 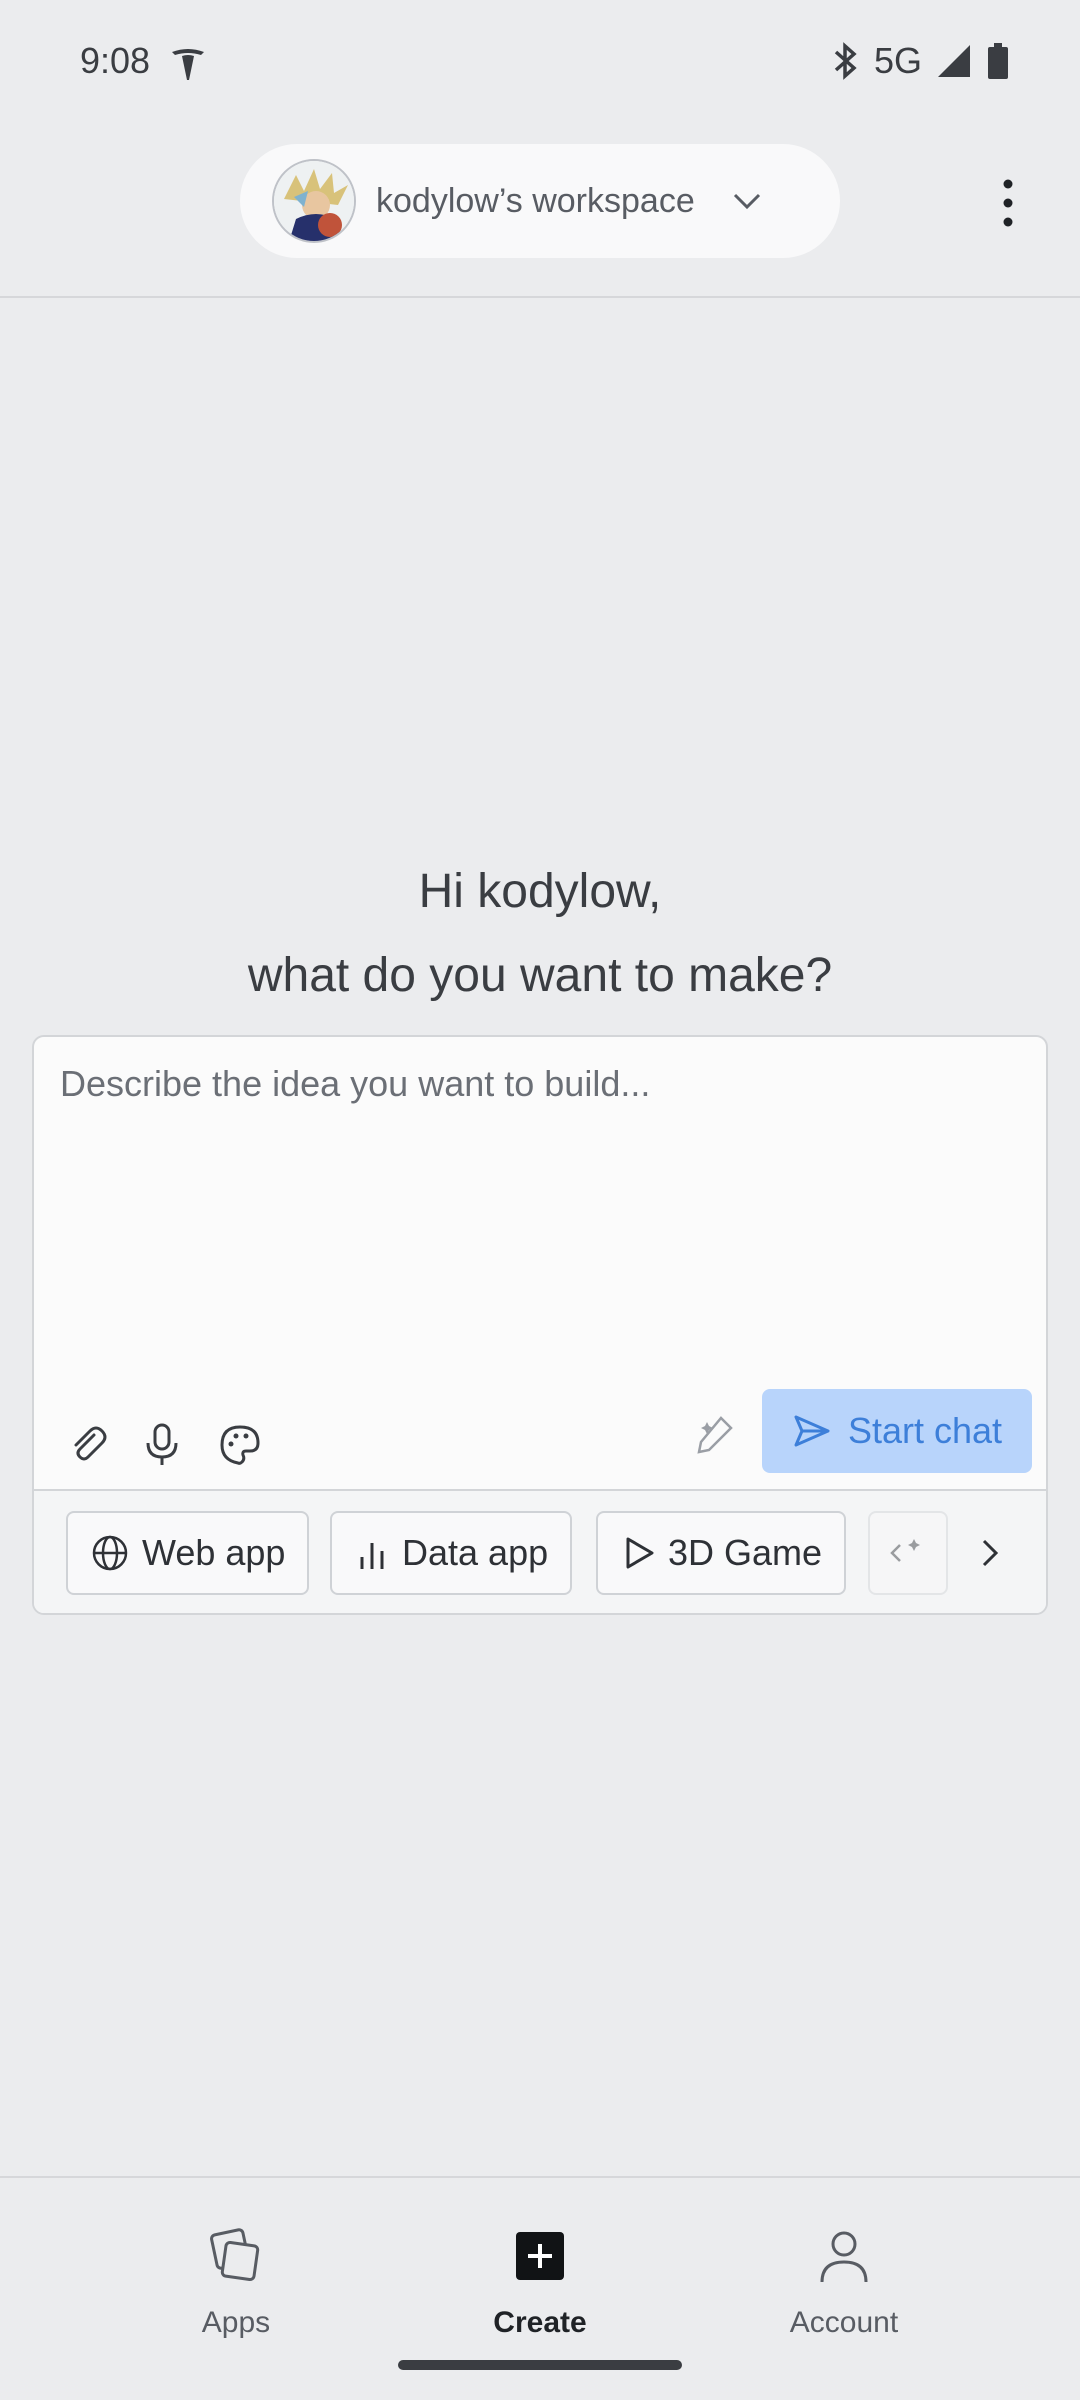 I want to click on status-time: 9:08, so click(x=115, y=60).